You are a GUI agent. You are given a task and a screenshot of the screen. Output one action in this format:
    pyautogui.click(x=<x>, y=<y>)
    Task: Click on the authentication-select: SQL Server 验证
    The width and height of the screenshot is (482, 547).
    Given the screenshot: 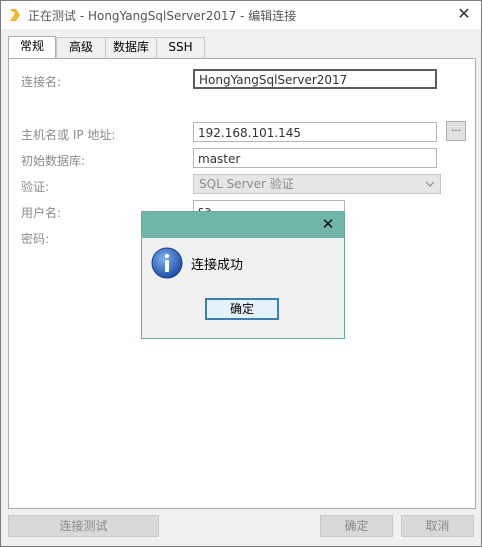 What is the action you would take?
    pyautogui.click(x=317, y=184)
    